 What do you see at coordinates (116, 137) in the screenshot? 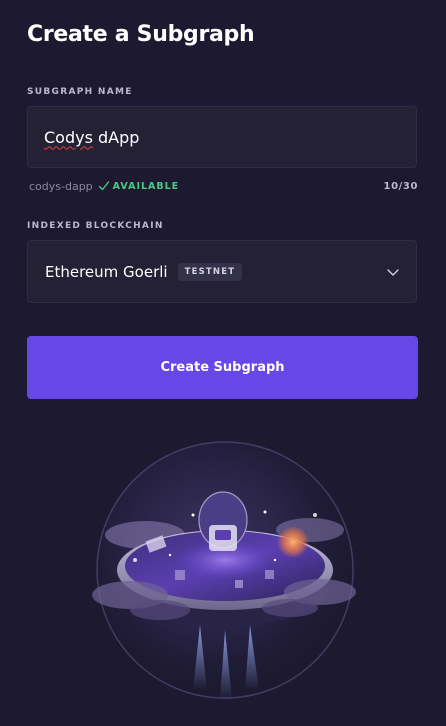
I see `subgraph-name-value-rest: dApp` at bounding box center [116, 137].